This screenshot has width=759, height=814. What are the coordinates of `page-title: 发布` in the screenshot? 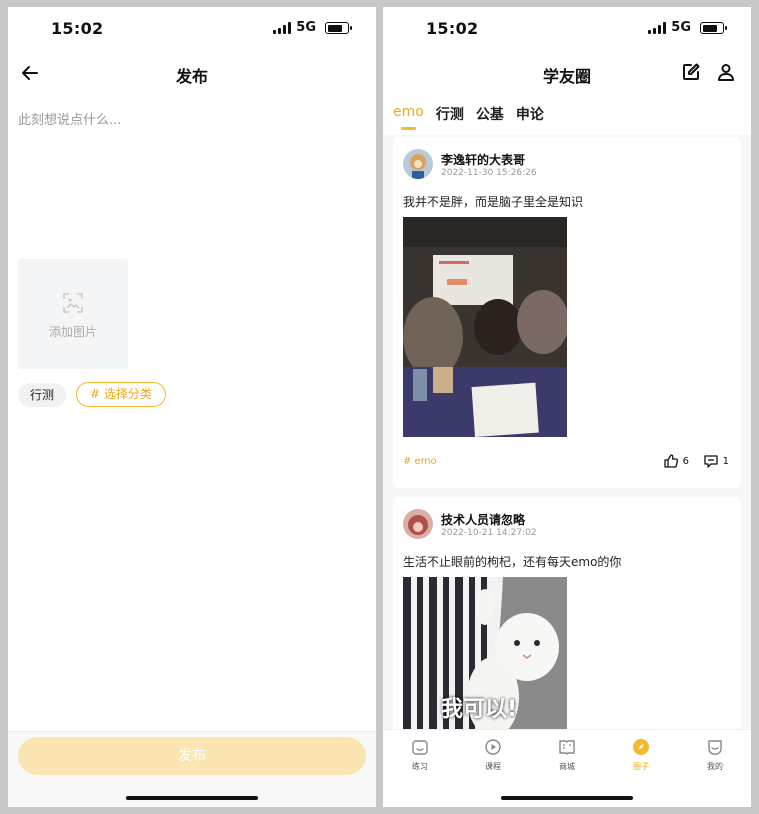 It's located at (191, 76).